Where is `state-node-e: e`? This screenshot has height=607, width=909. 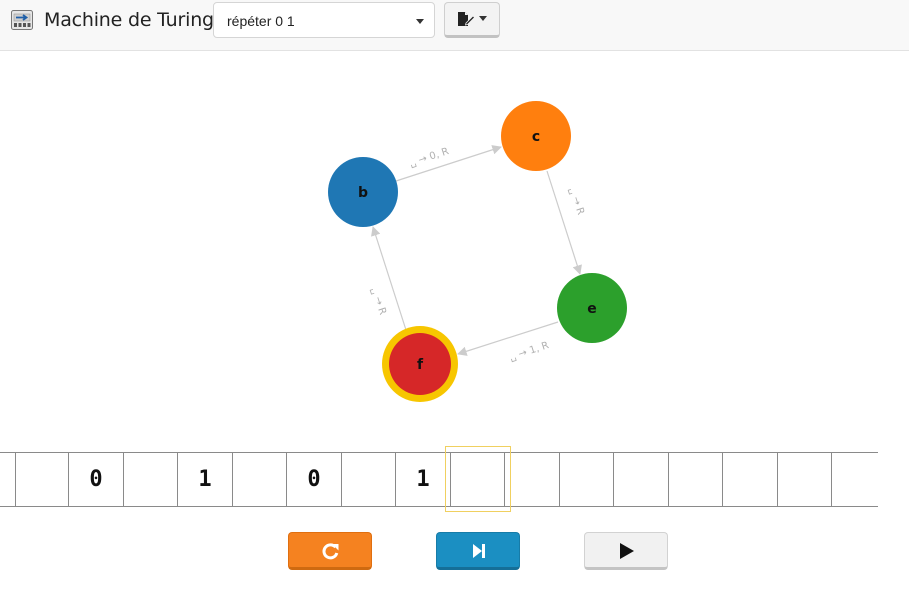
state-node-e: e is located at coordinates (592, 308).